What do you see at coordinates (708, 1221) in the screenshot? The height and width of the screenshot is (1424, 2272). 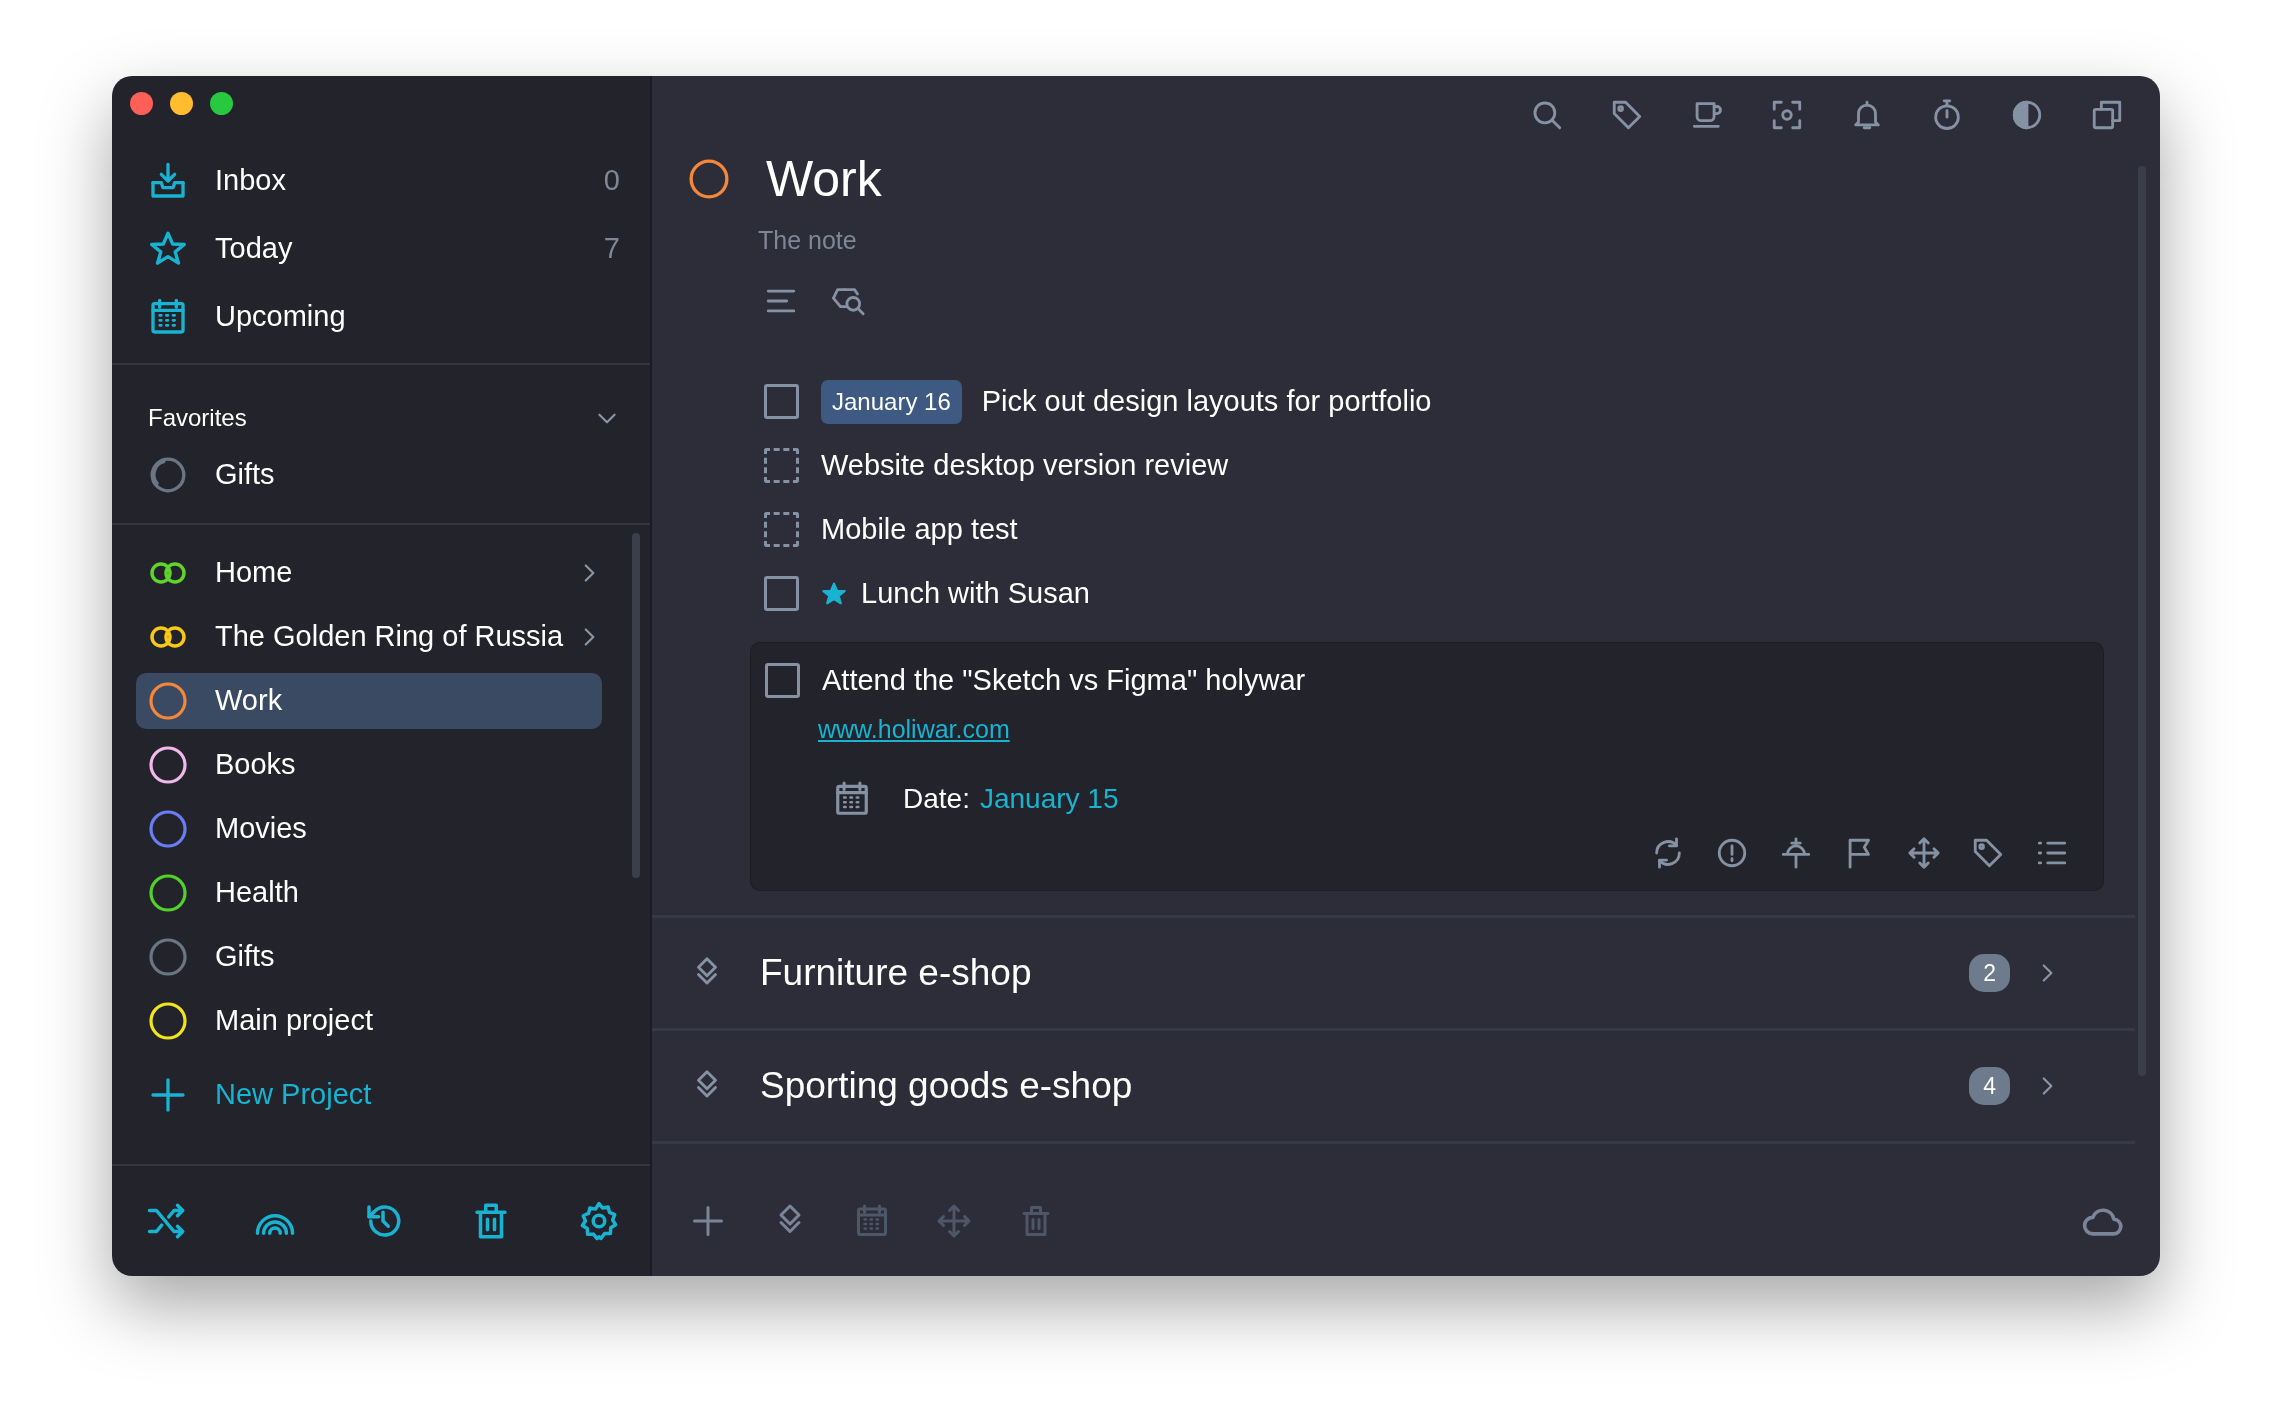 I see `plus-icon` at bounding box center [708, 1221].